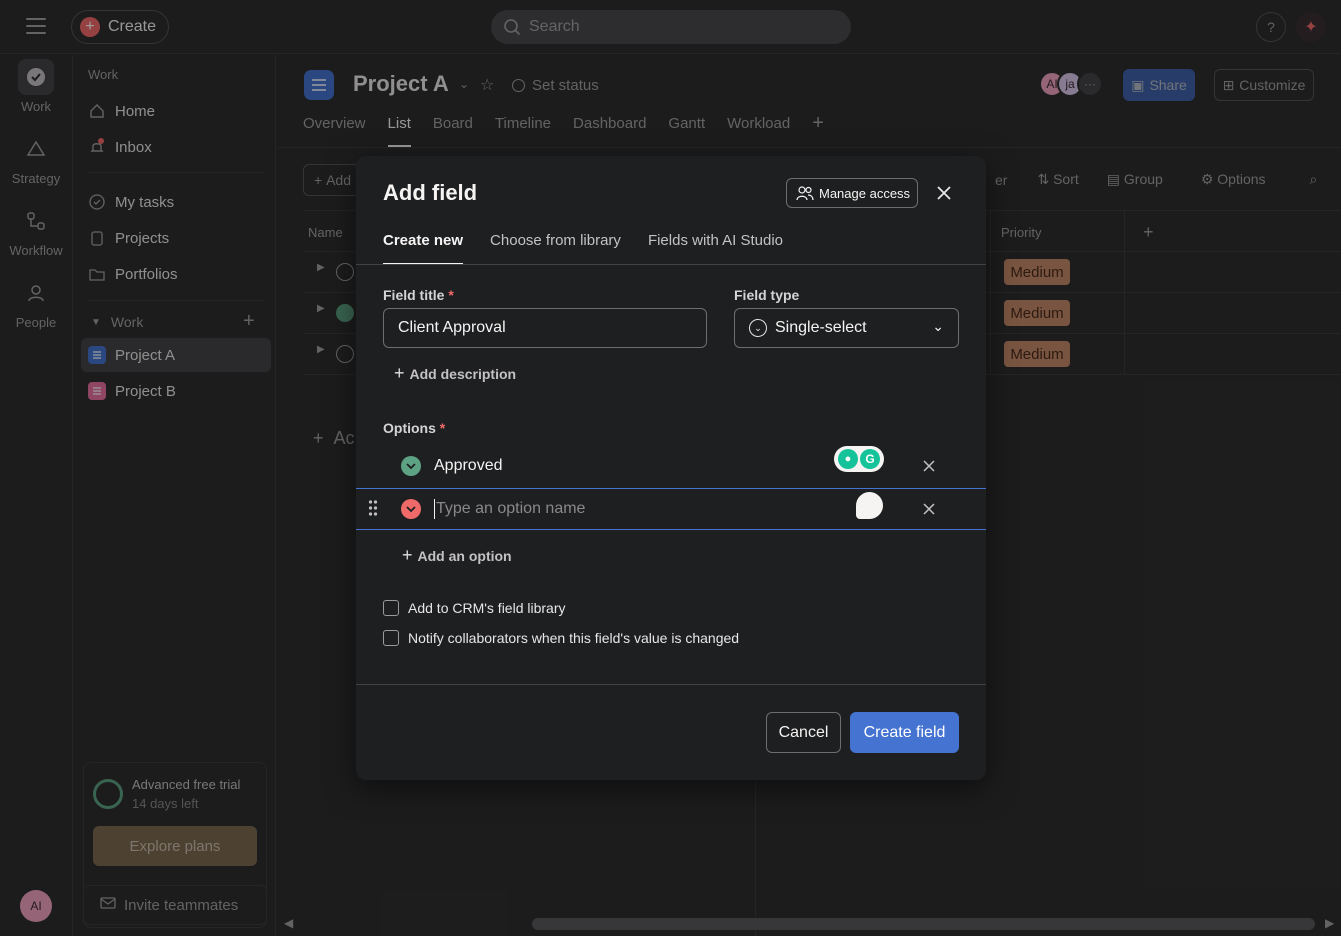 This screenshot has height=936, width=1341. I want to click on notify-collaborators-checkbox, so click(391, 638).